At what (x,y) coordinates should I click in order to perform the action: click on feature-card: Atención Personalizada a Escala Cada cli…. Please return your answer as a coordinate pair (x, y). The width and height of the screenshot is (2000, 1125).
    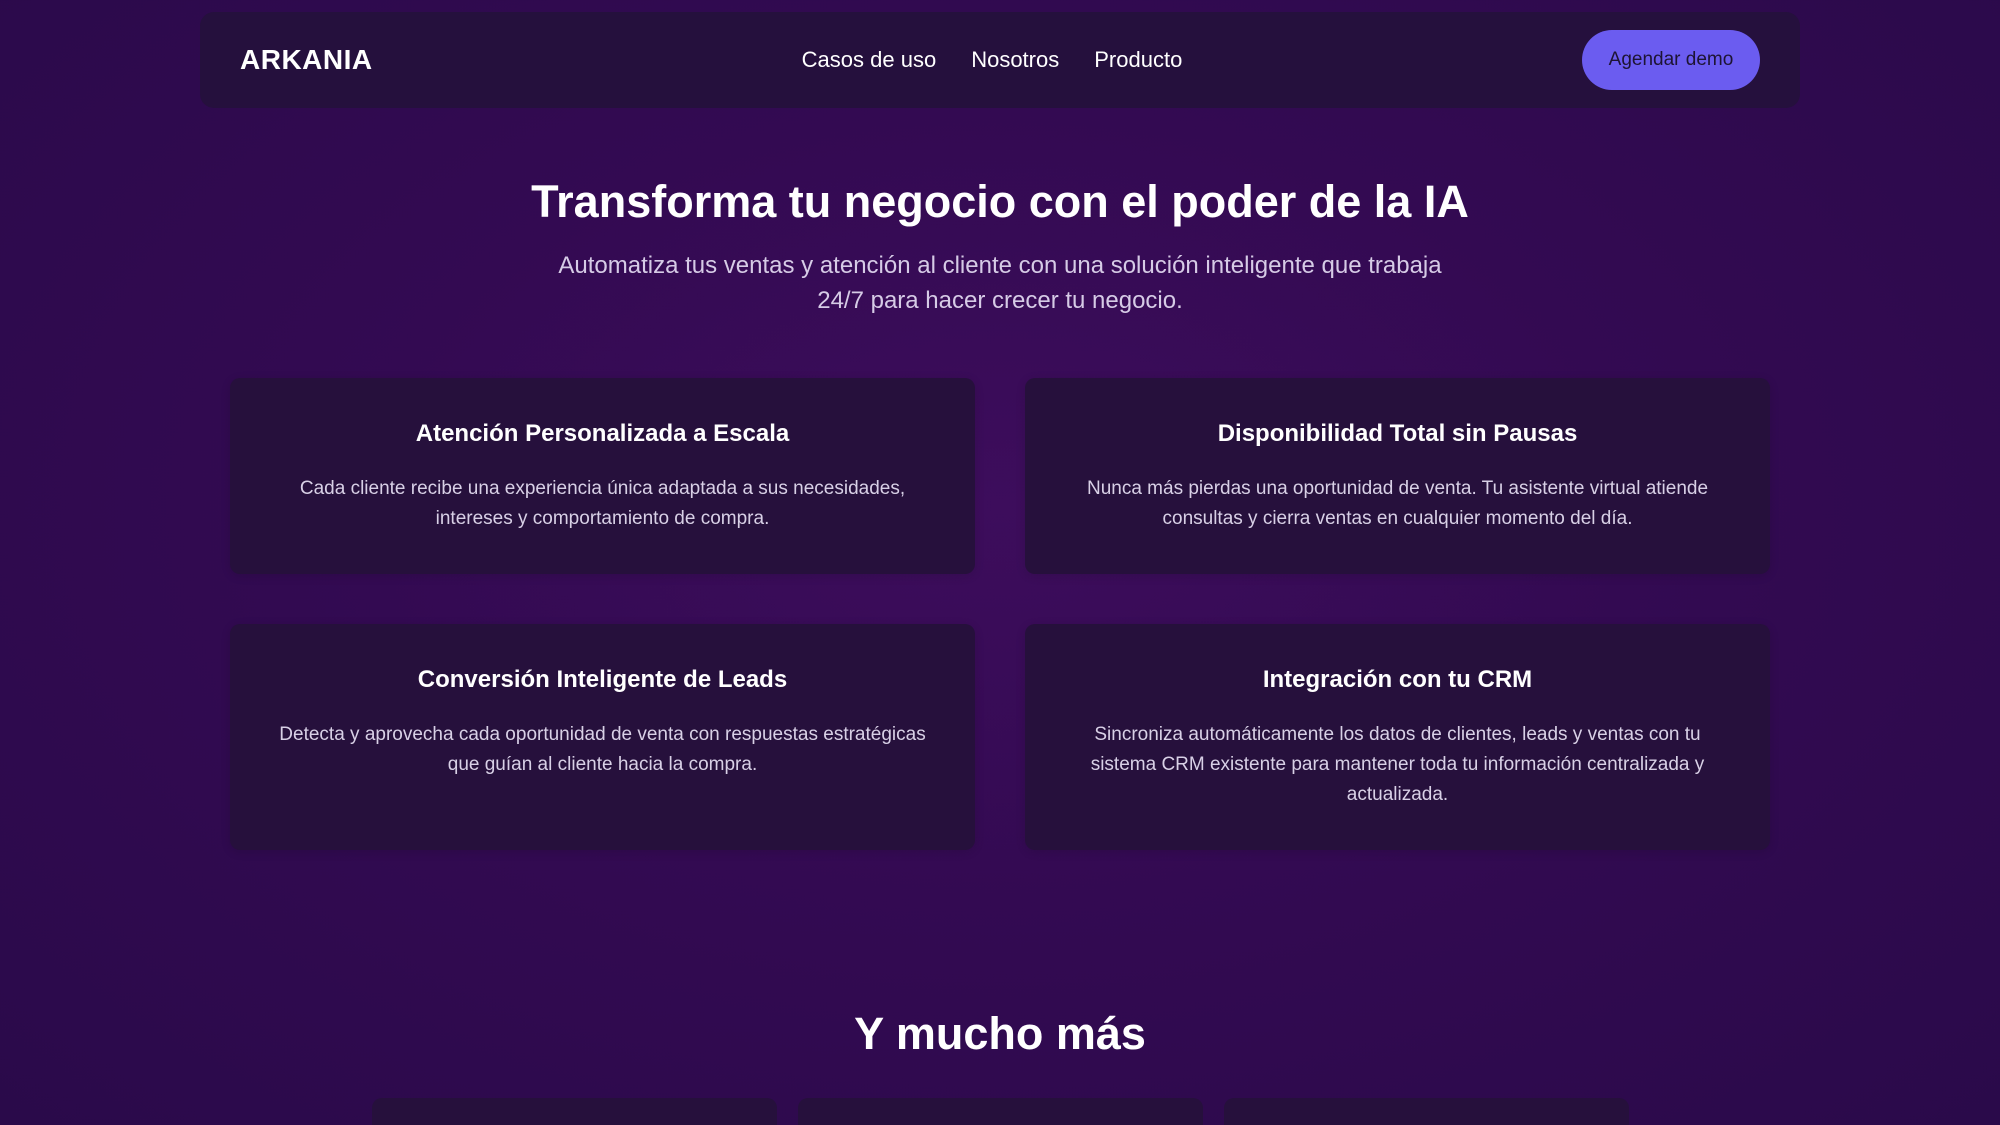
    Looking at the image, I should click on (602, 476).